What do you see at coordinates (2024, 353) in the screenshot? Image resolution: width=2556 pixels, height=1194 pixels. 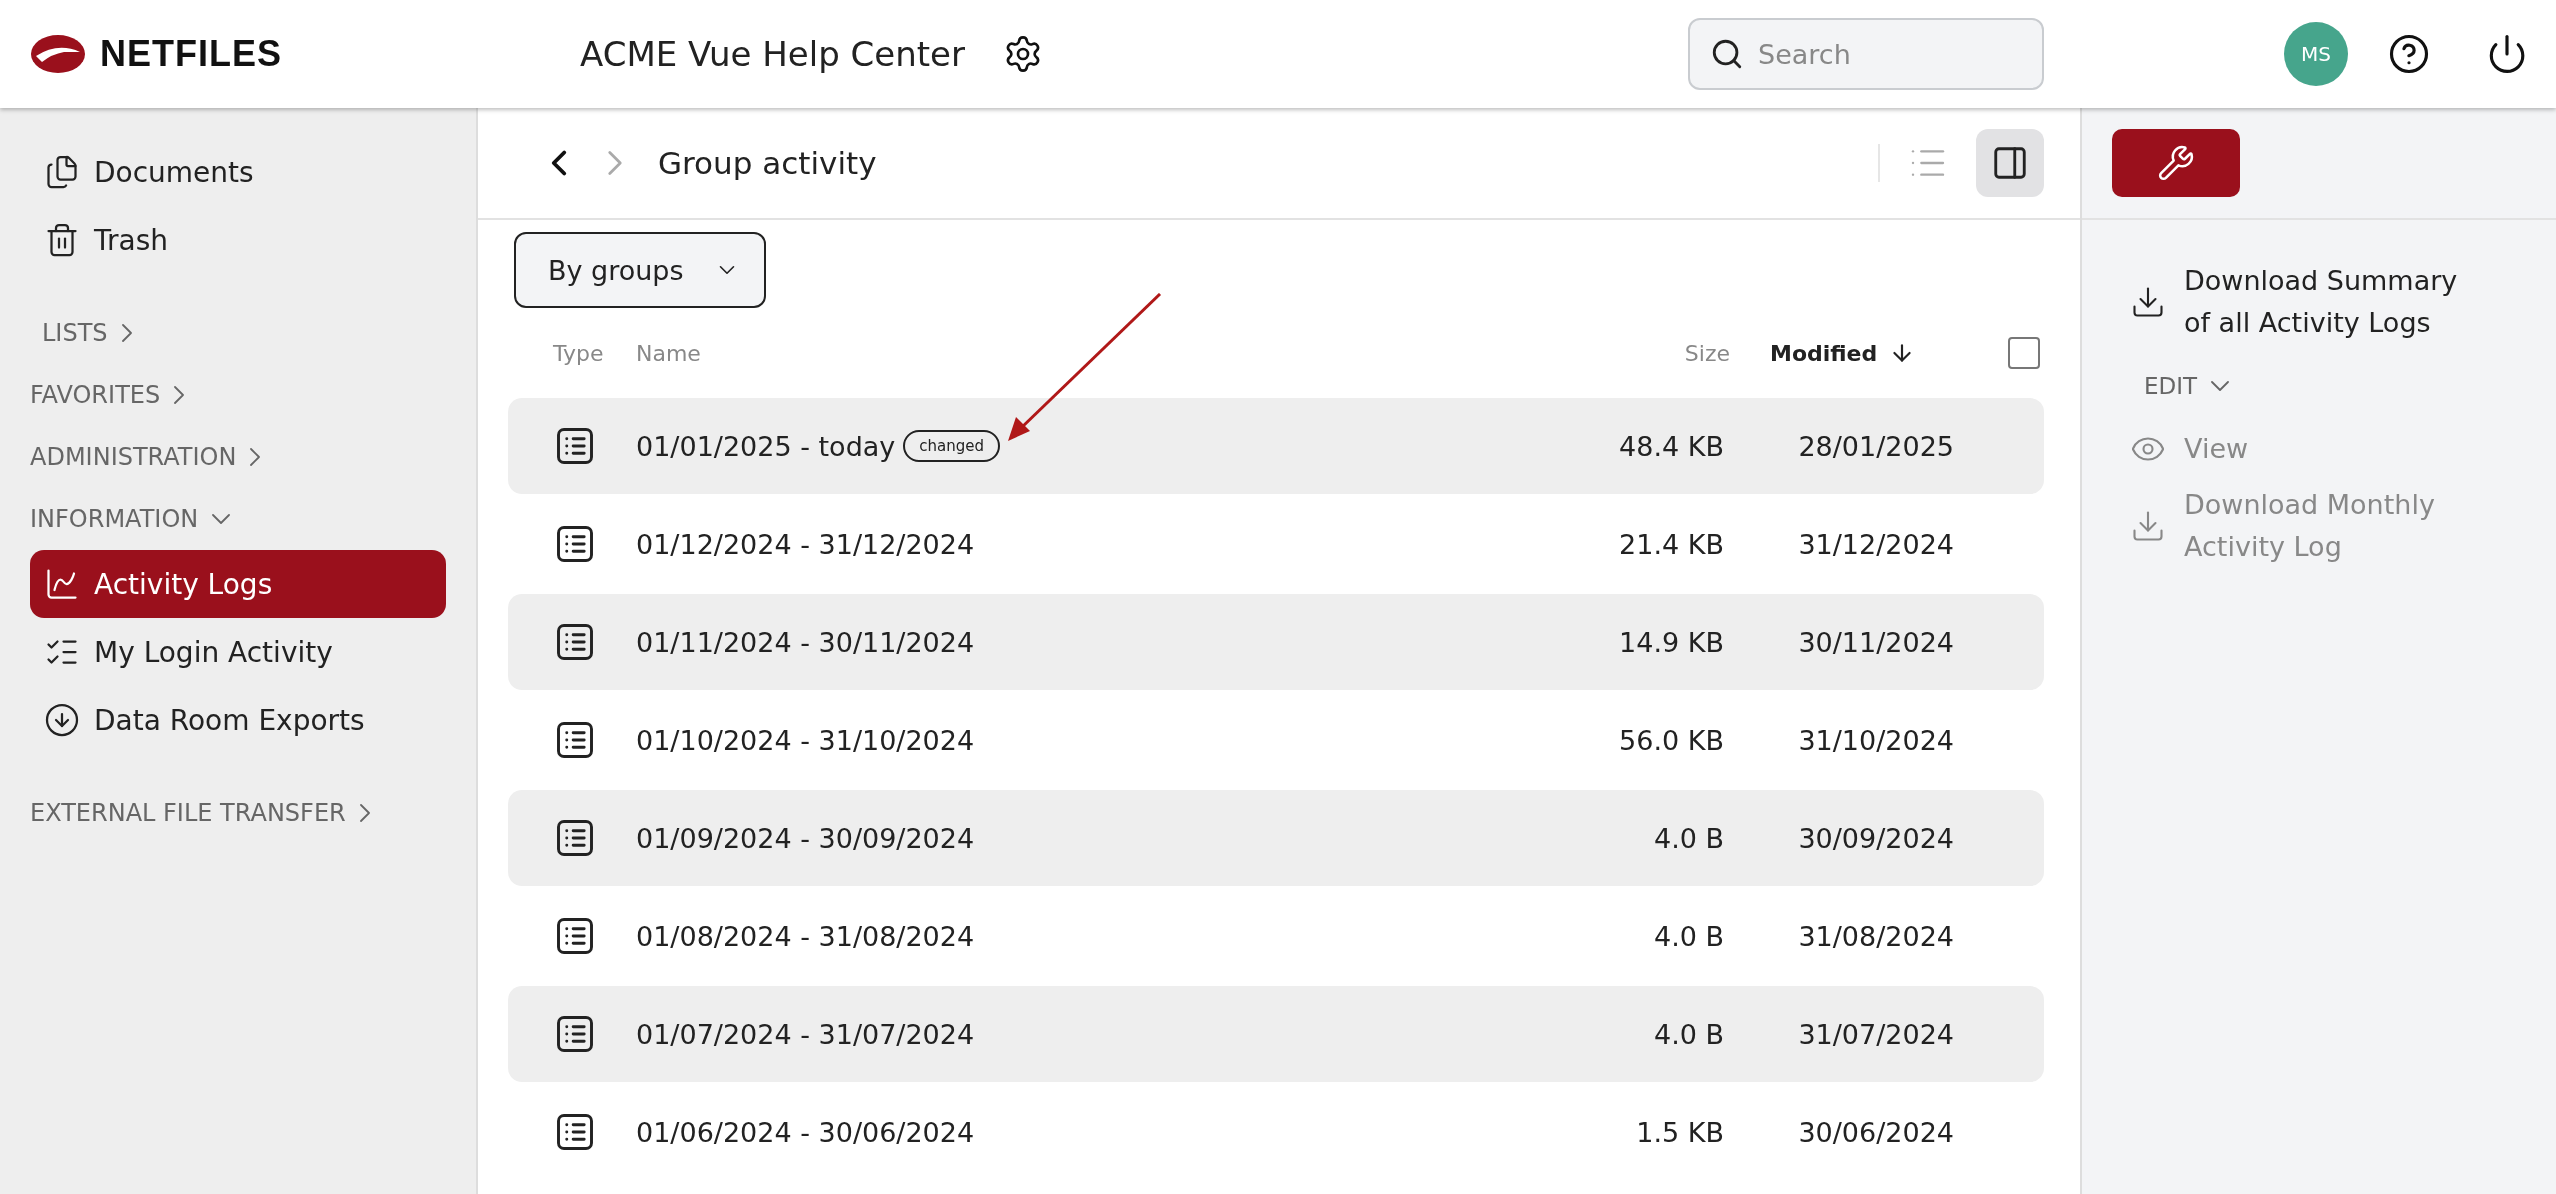 I see `select-all-checkbox` at bounding box center [2024, 353].